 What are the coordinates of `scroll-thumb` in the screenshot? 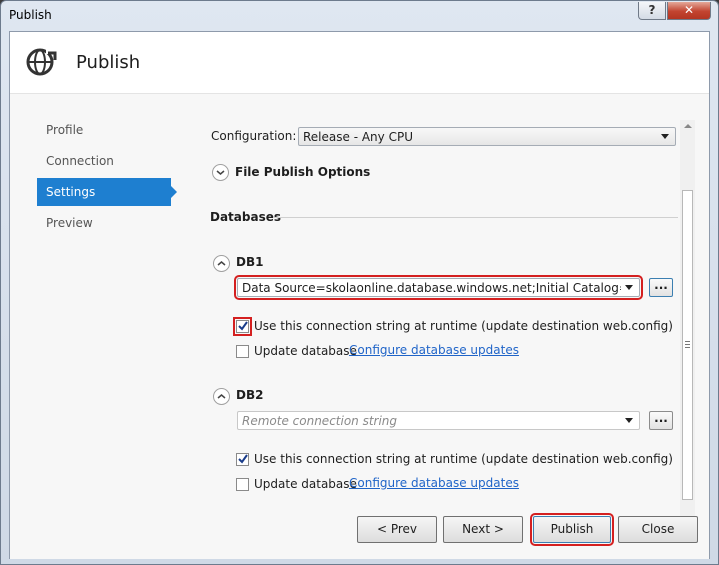 It's located at (687, 345).